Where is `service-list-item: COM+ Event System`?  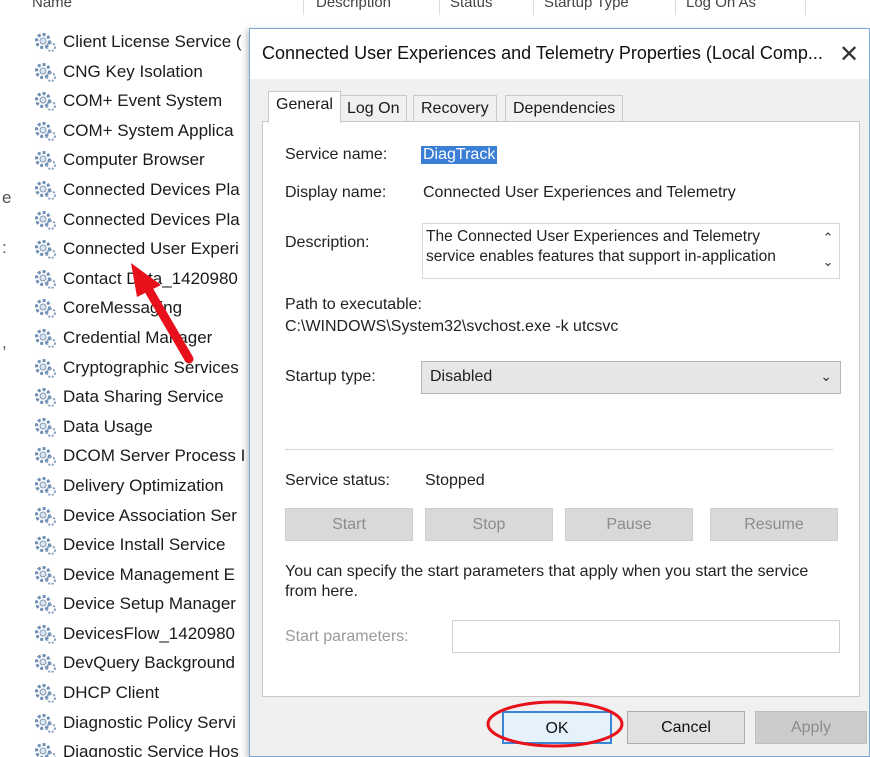 service-list-item: COM+ Event System is located at coordinates (142, 101).